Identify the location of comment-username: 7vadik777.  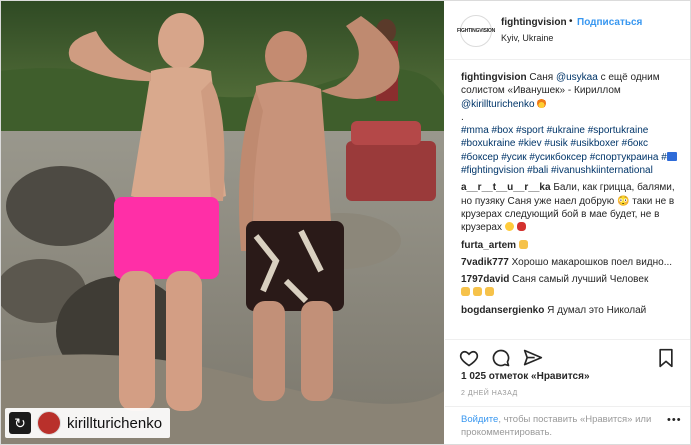
(485, 262).